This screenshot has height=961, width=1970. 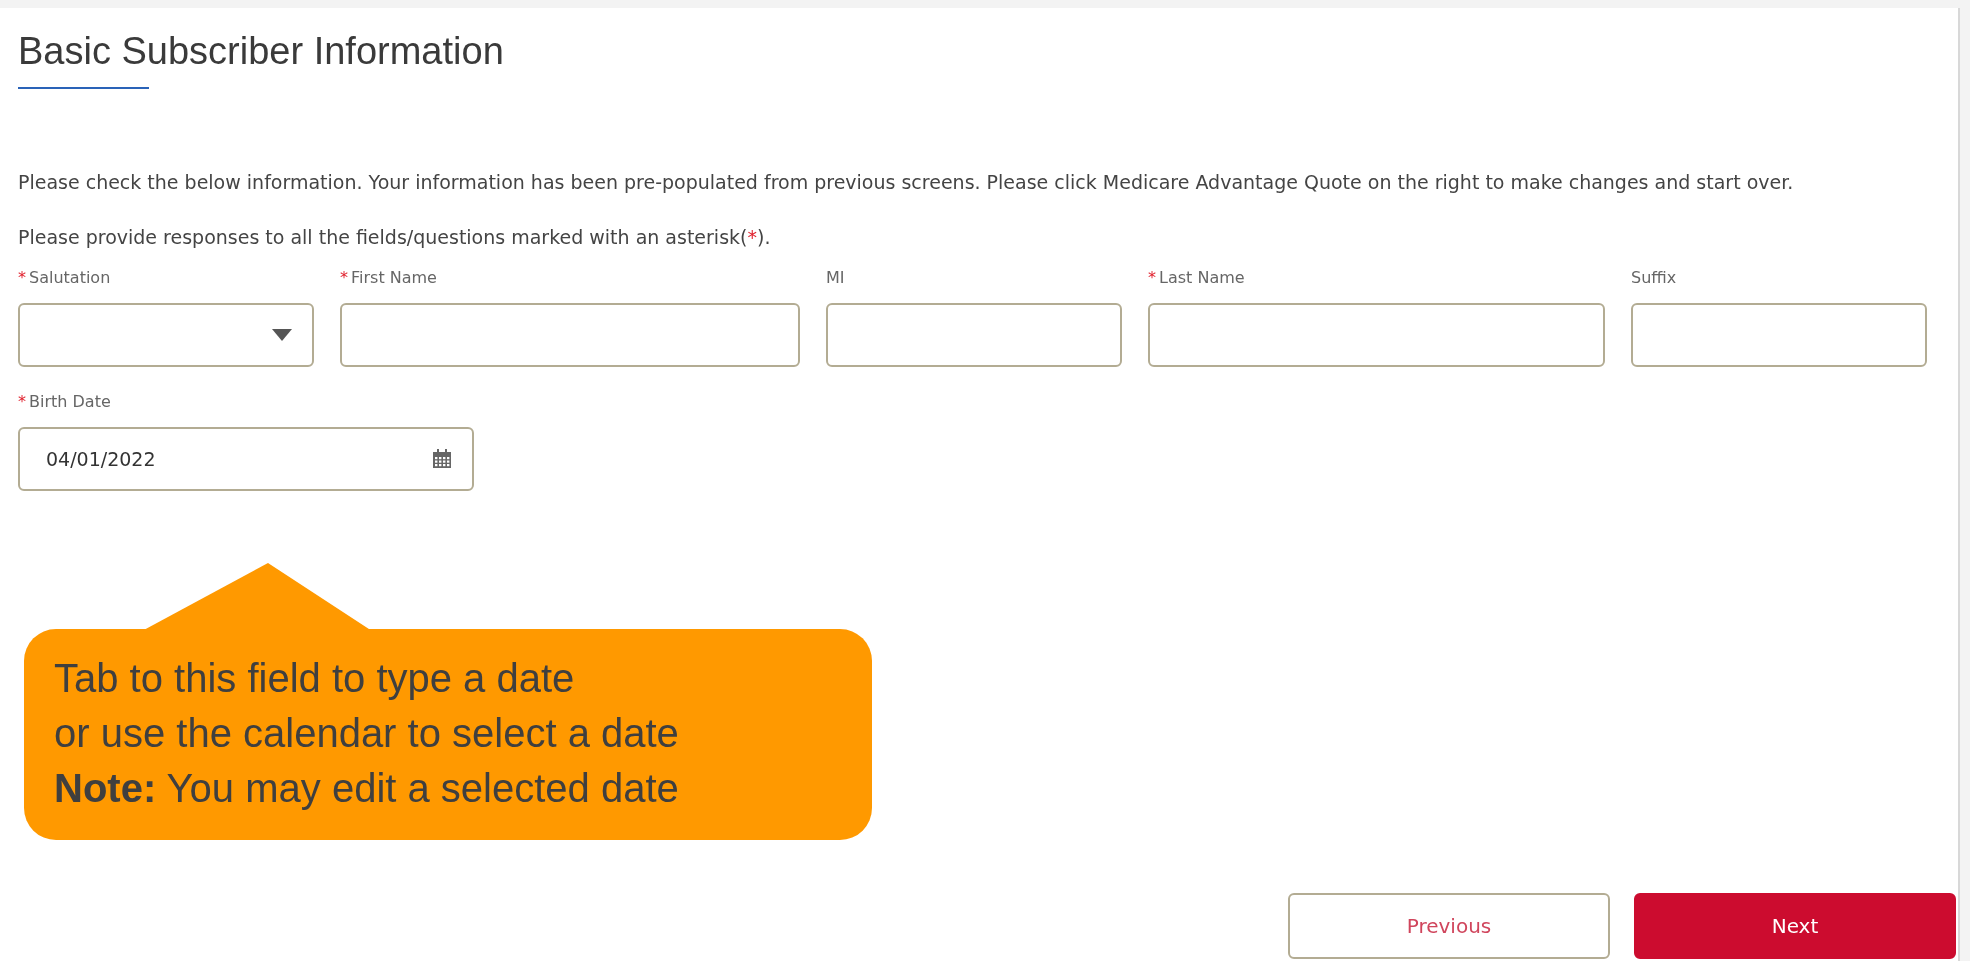 What do you see at coordinates (1449, 926) in the screenshot?
I see `previous-button: Previous` at bounding box center [1449, 926].